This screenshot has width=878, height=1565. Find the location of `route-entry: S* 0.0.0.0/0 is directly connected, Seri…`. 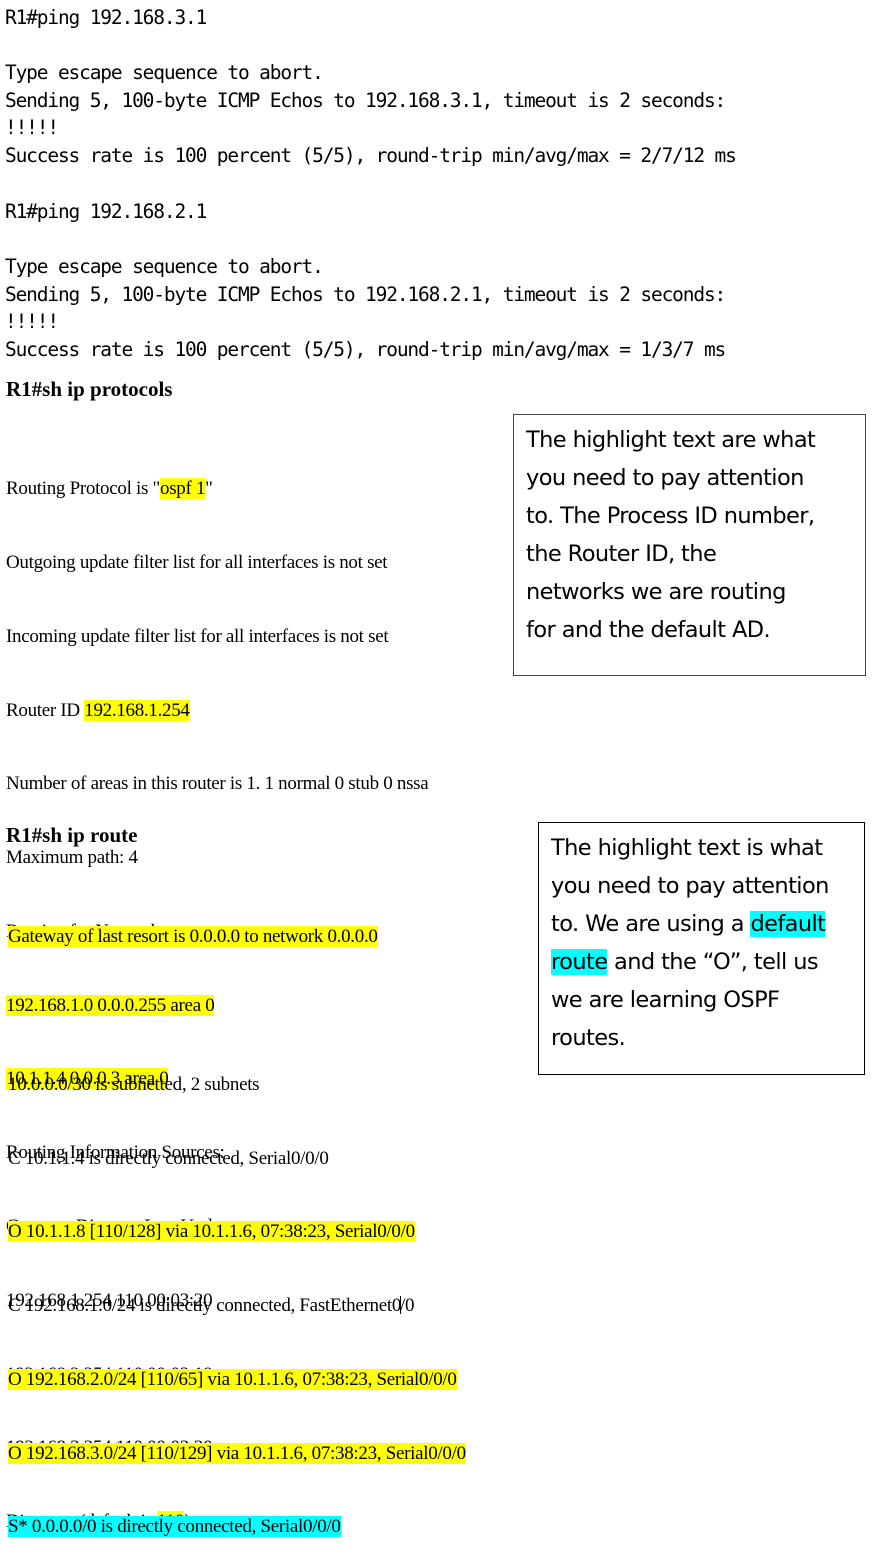

route-entry: S* 0.0.0.0/0 is directly connected, Seri… is located at coordinates (237, 1527).